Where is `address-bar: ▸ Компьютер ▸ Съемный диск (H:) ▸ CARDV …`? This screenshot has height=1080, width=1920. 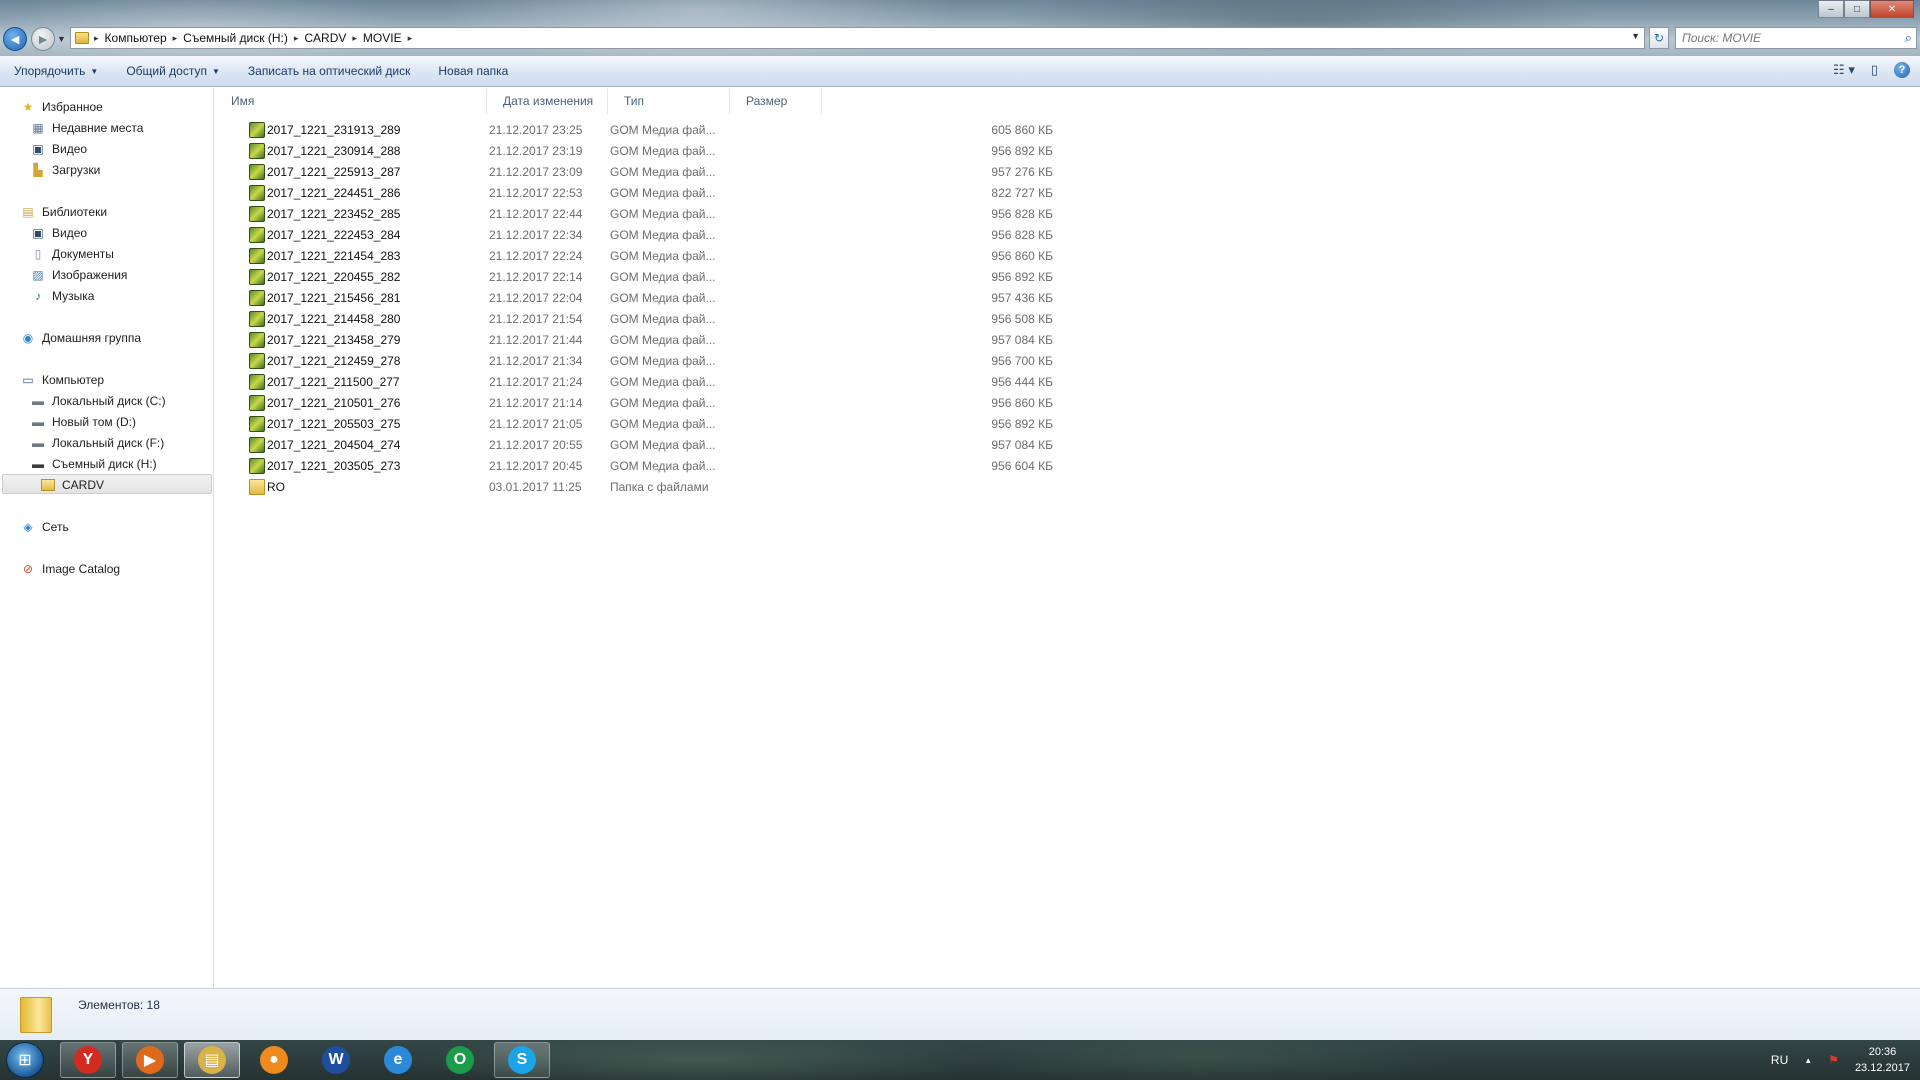
address-bar: ▸ Компьютер ▸ Съемный диск (H:) ▸ CARDV … is located at coordinates (857, 38).